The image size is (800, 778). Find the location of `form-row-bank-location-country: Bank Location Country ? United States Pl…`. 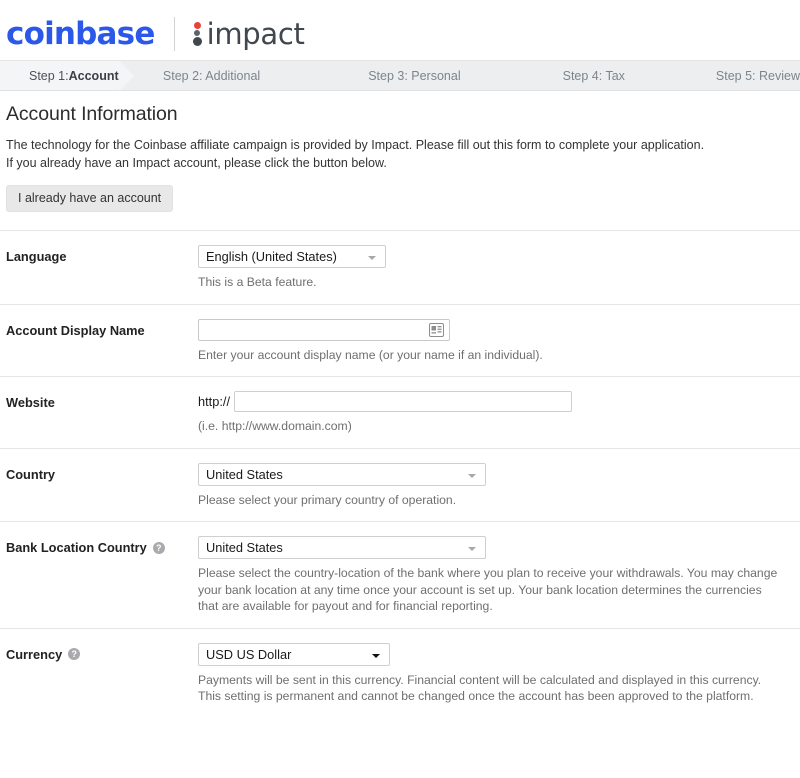

form-row-bank-location-country: Bank Location Country ? United States Pl… is located at coordinates (400, 575).